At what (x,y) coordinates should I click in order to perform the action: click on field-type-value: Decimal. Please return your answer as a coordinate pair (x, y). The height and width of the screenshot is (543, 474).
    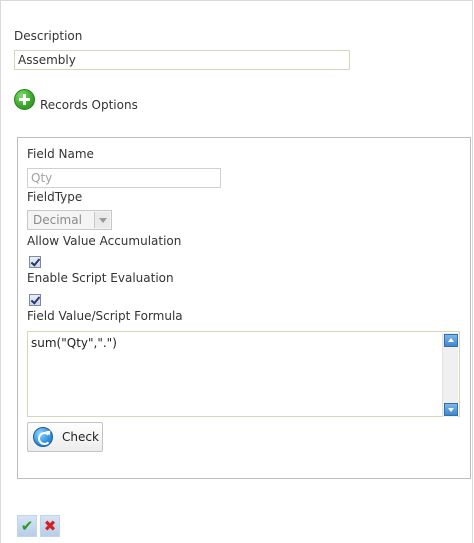
    Looking at the image, I should click on (57, 220).